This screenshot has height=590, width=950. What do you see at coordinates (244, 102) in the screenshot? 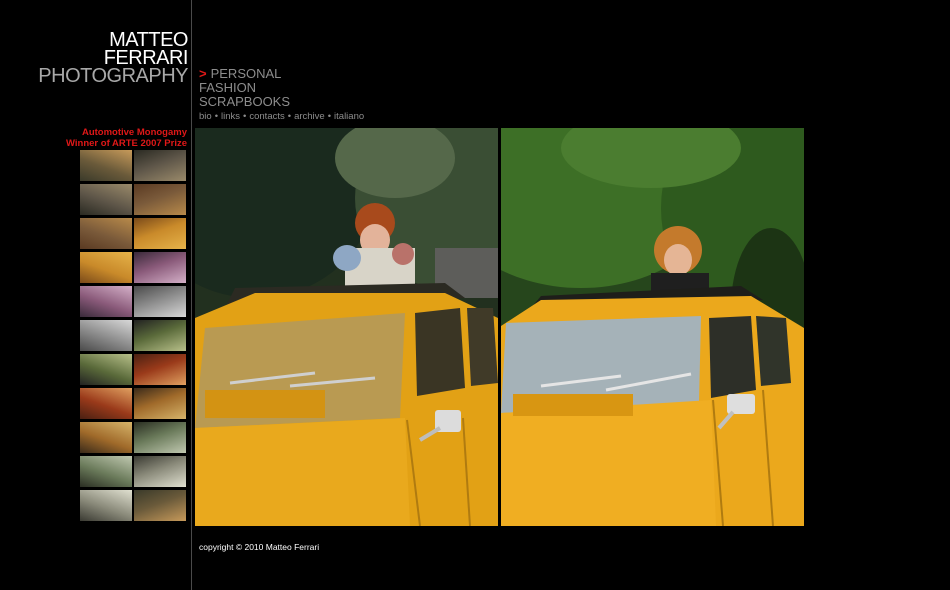
I see `nav-item-scrapbooks: SCRAPBOOKS` at bounding box center [244, 102].